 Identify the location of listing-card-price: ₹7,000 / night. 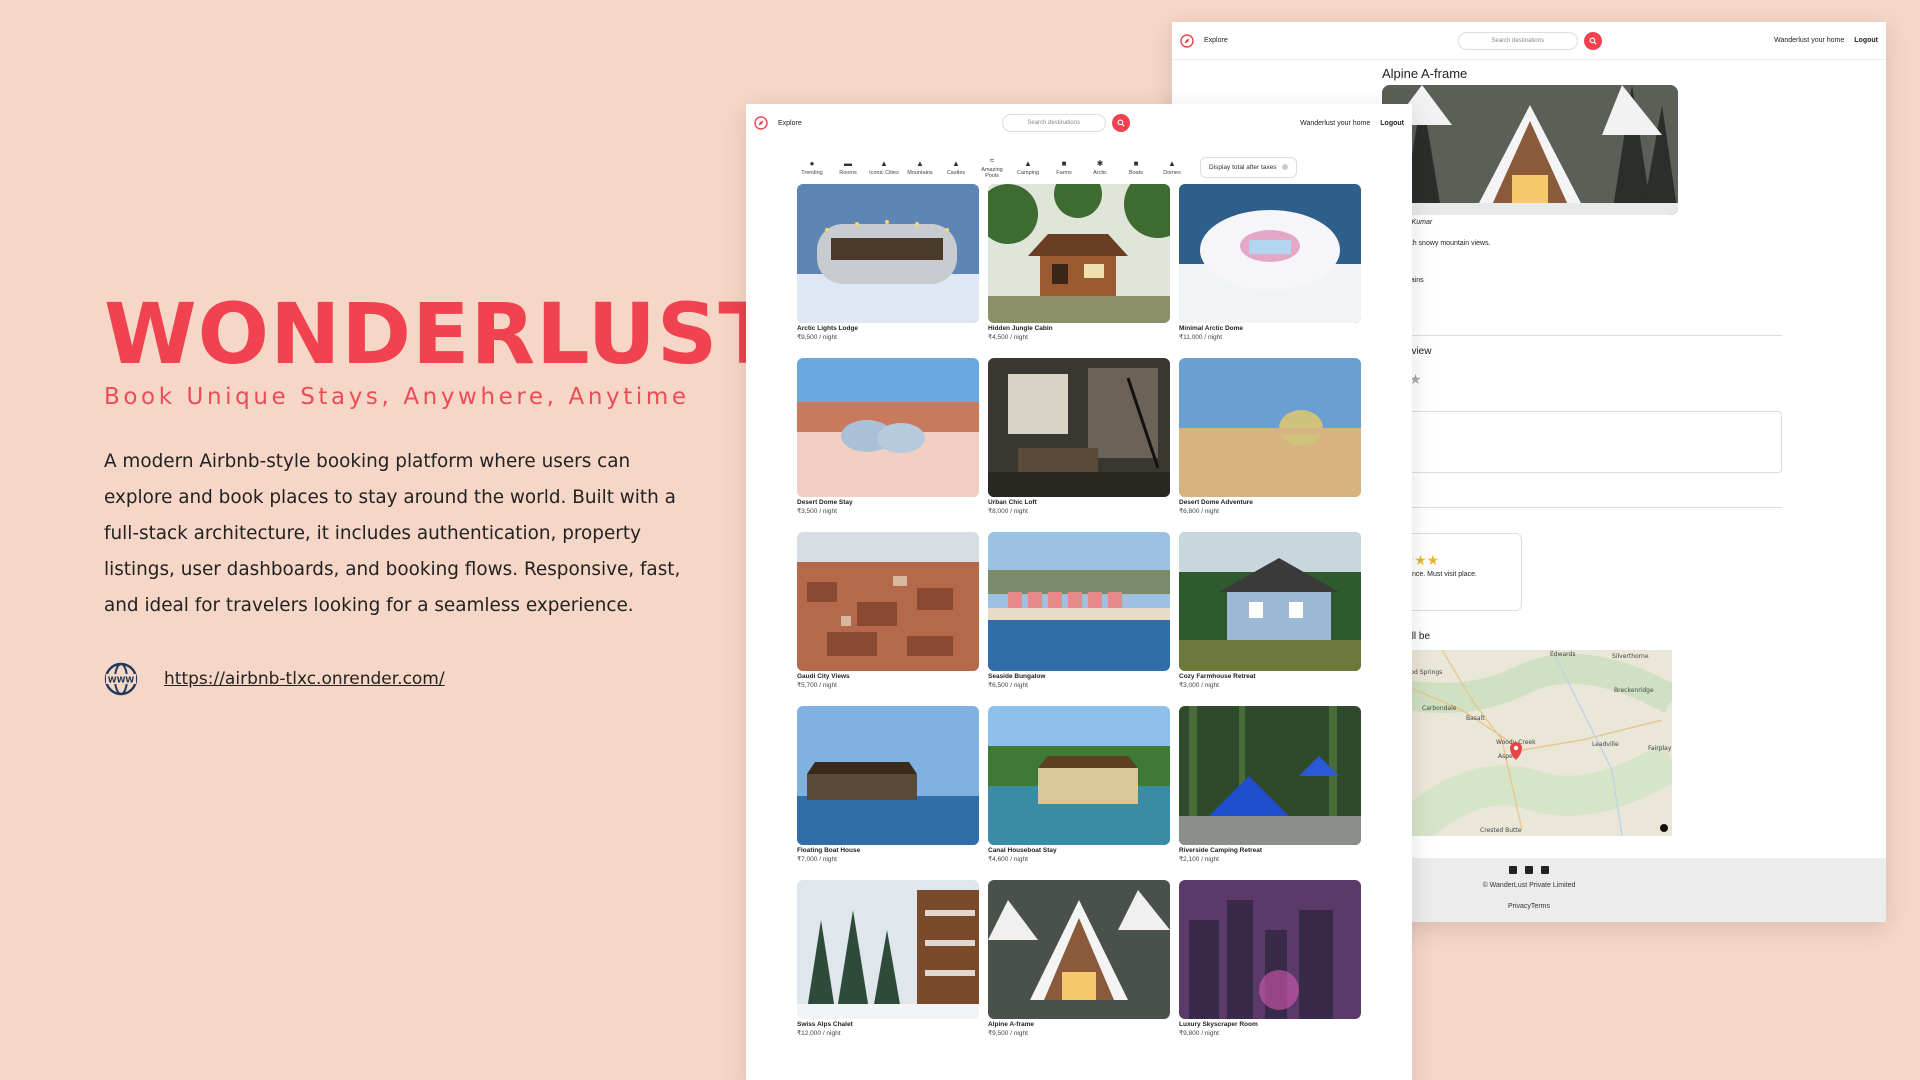
(817, 859).